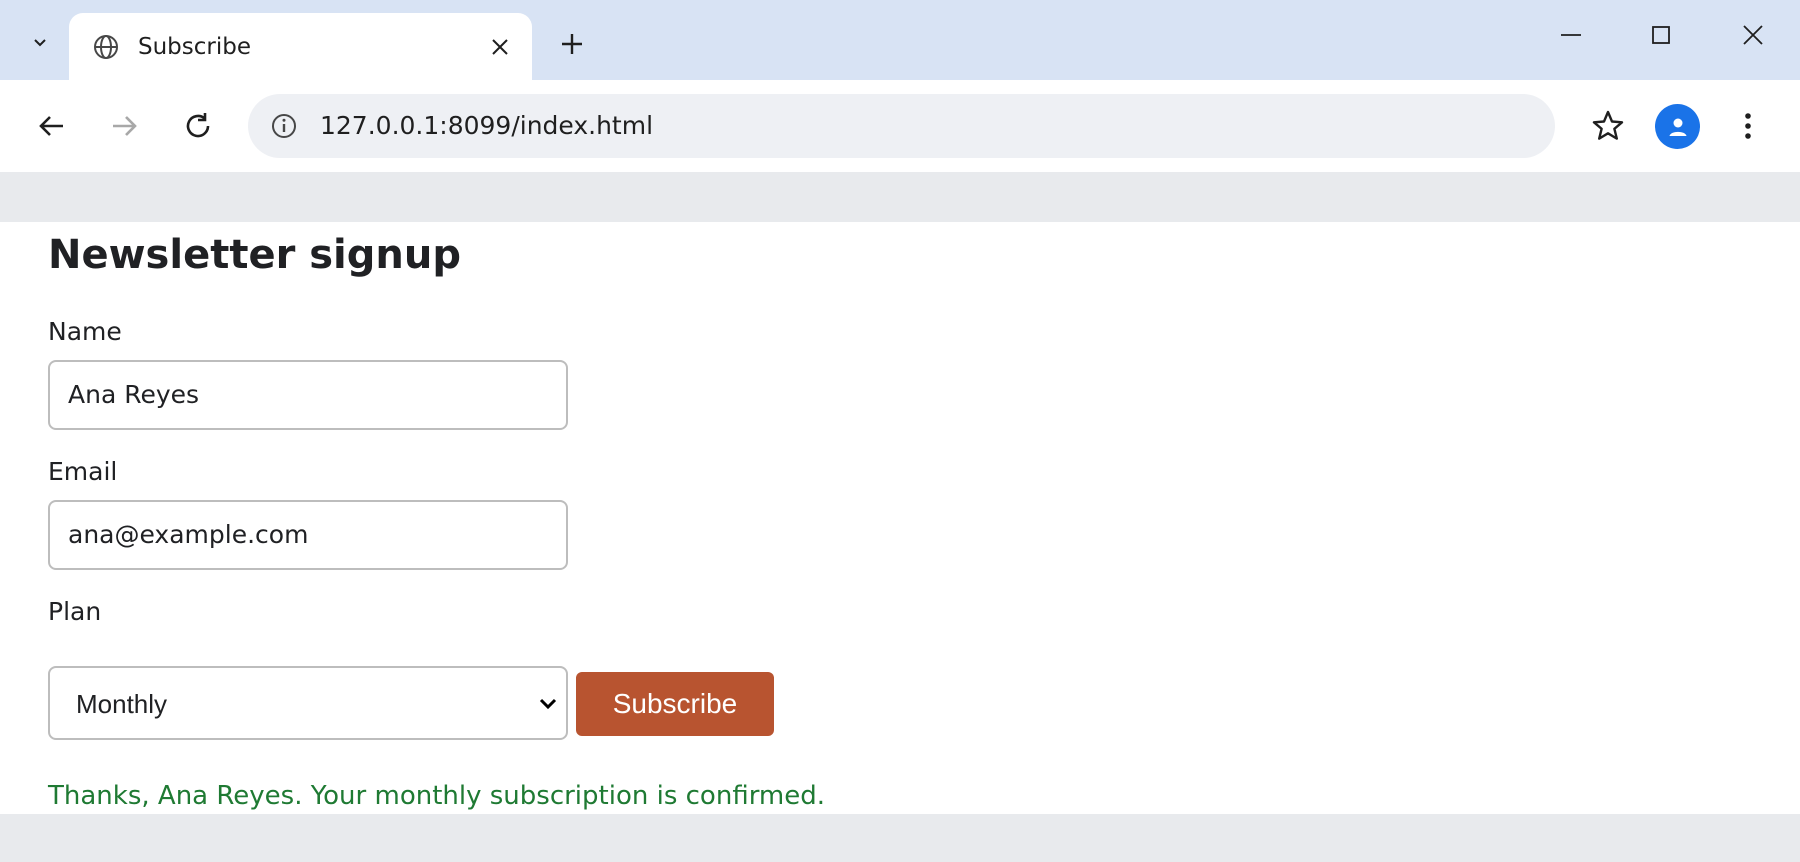 The width and height of the screenshot is (1800, 862). What do you see at coordinates (572, 44) in the screenshot?
I see `new-tab-icon` at bounding box center [572, 44].